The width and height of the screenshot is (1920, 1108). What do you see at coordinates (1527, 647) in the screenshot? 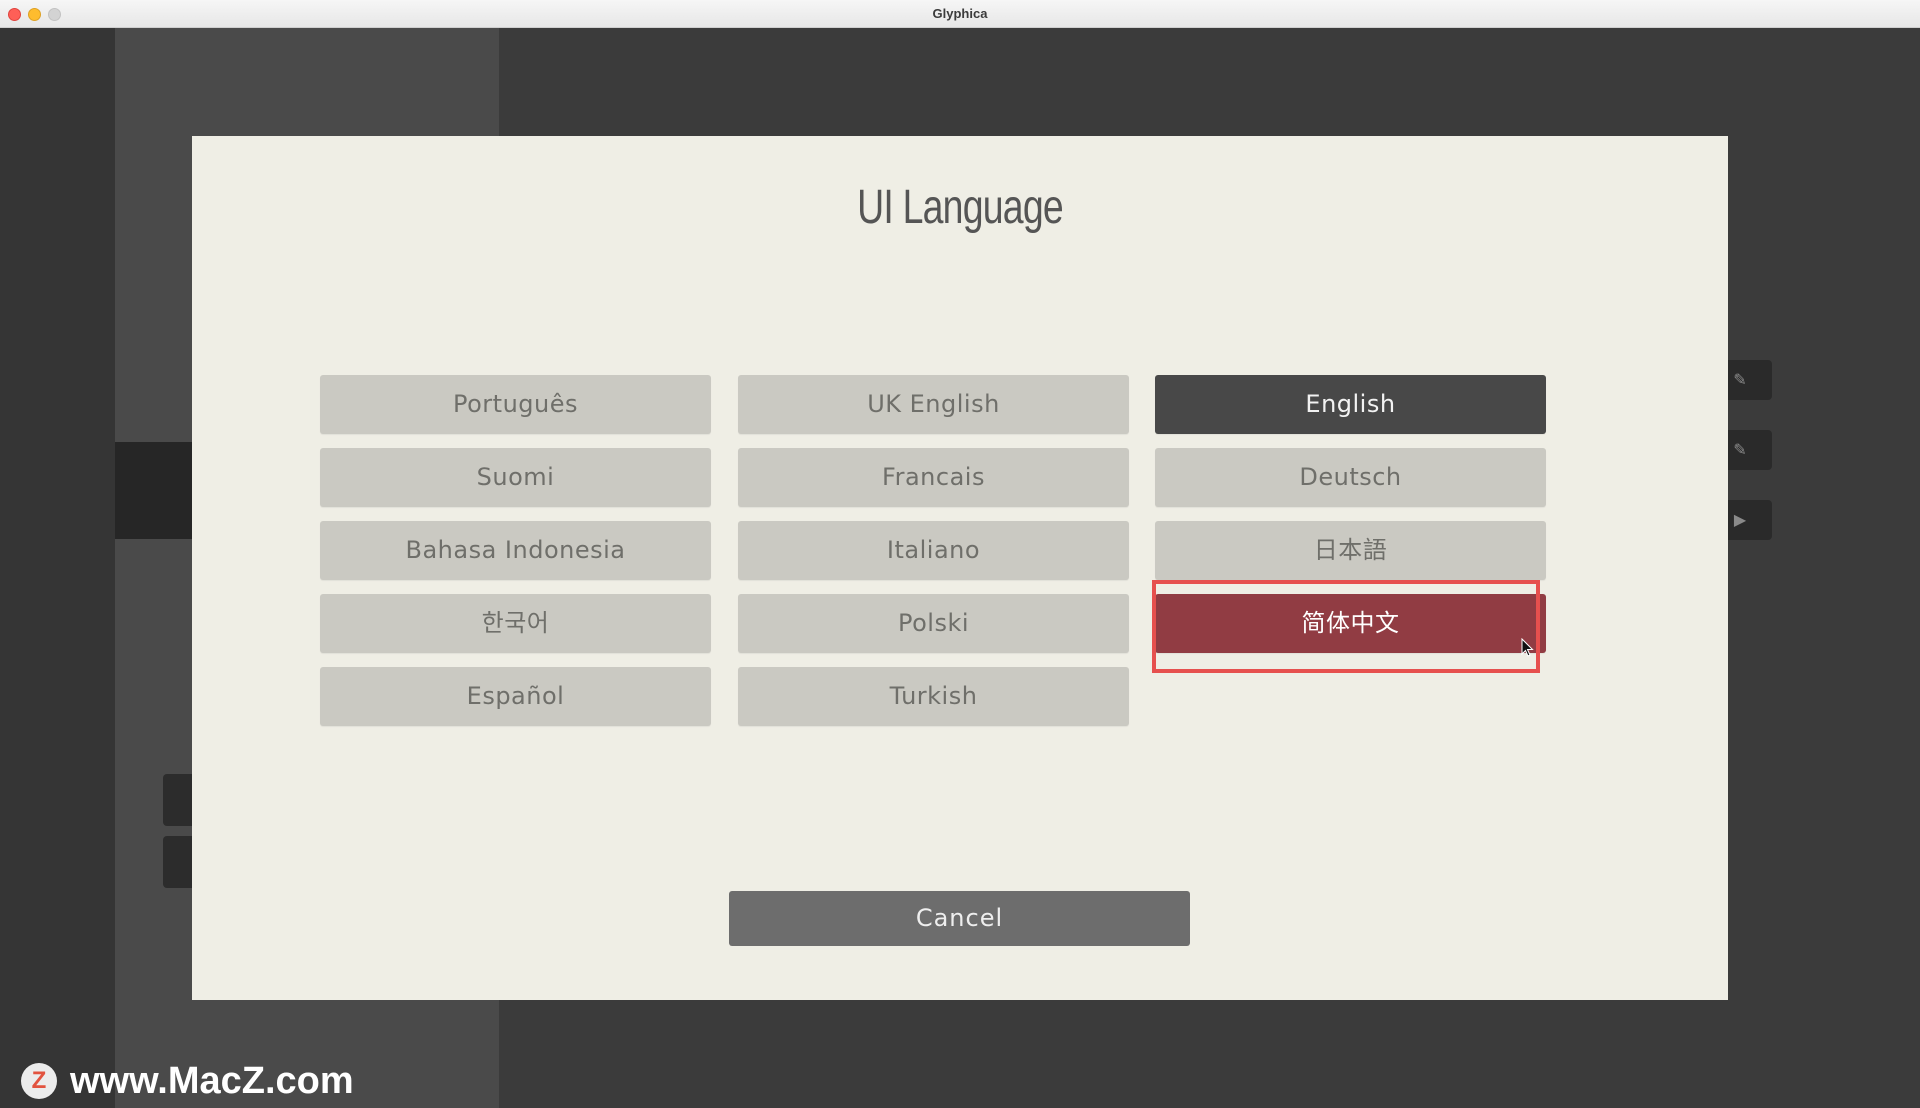
I see `mouse-cursor-icon` at bounding box center [1527, 647].